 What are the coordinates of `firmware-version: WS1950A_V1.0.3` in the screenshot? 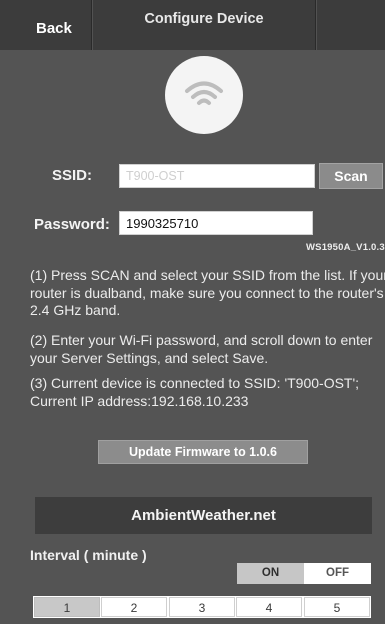 It's located at (345, 247).